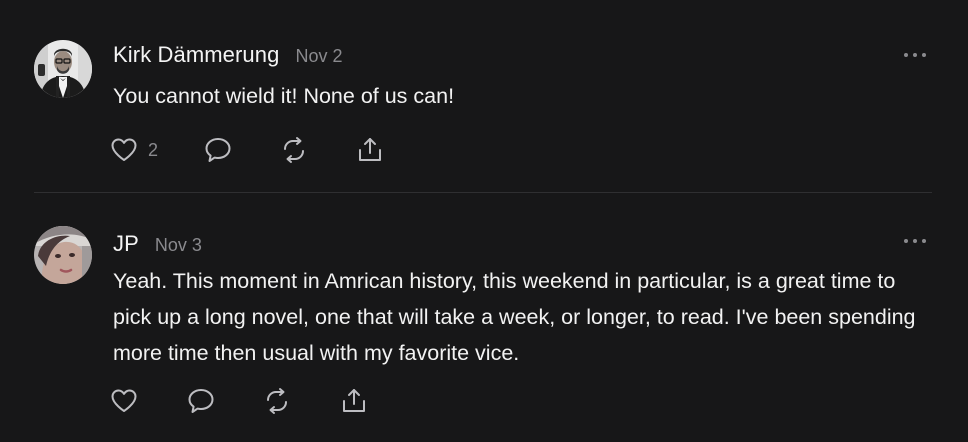 Image resolution: width=968 pixels, height=442 pixels. What do you see at coordinates (318, 56) in the screenshot?
I see `comment-date: Nov 2` at bounding box center [318, 56].